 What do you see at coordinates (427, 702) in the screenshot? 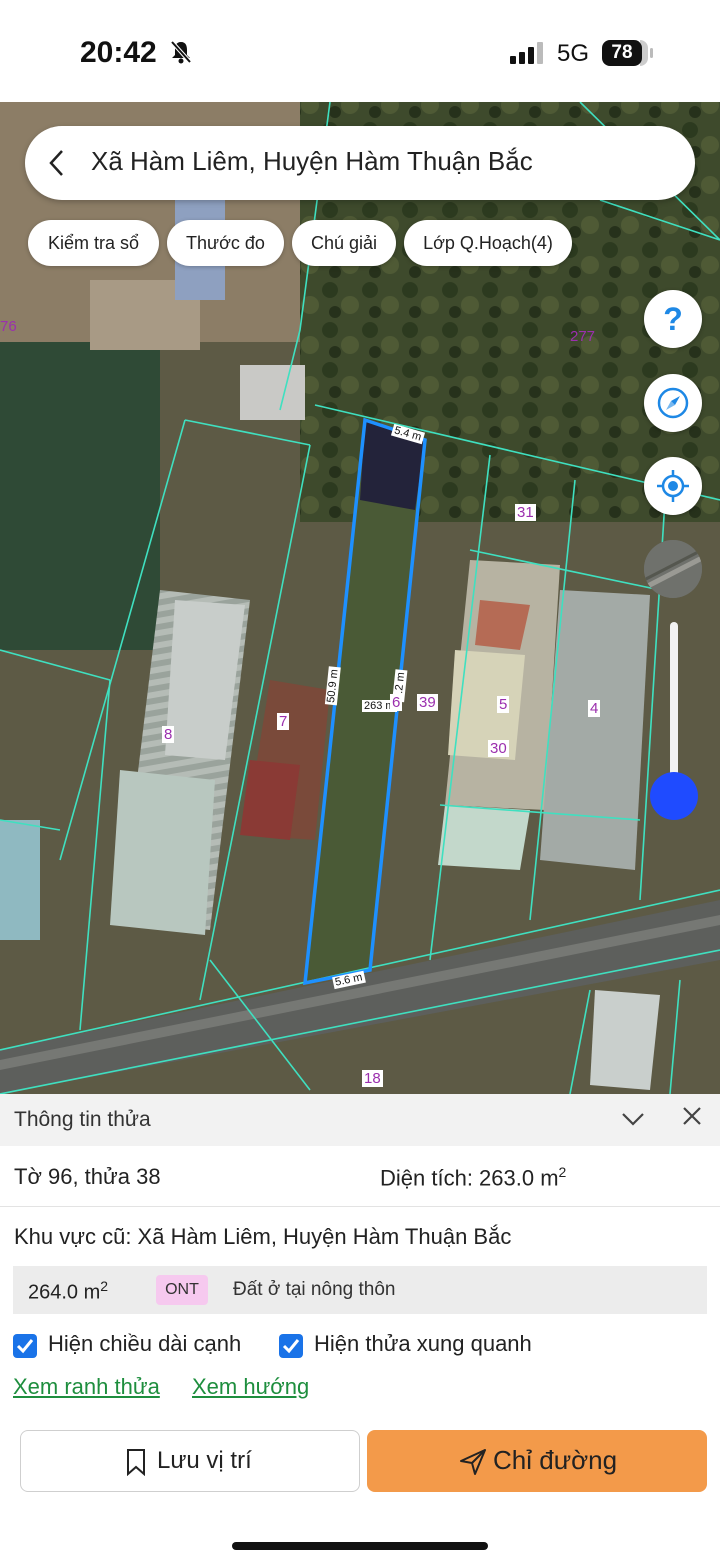
I see `map-label-39: 39` at bounding box center [427, 702].